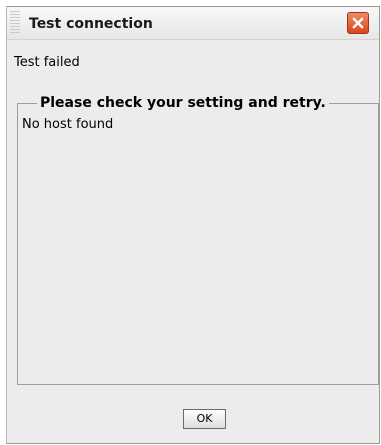 This screenshot has width=381, height=445. What do you see at coordinates (68, 124) in the screenshot?
I see `error-message: No host found` at bounding box center [68, 124].